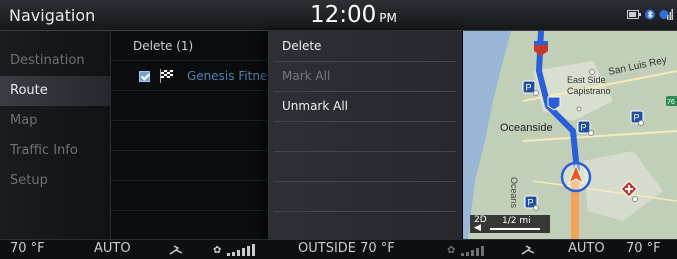 The width and height of the screenshot is (677, 259). What do you see at coordinates (666, 14) in the screenshot?
I see `signal-icon` at bounding box center [666, 14].